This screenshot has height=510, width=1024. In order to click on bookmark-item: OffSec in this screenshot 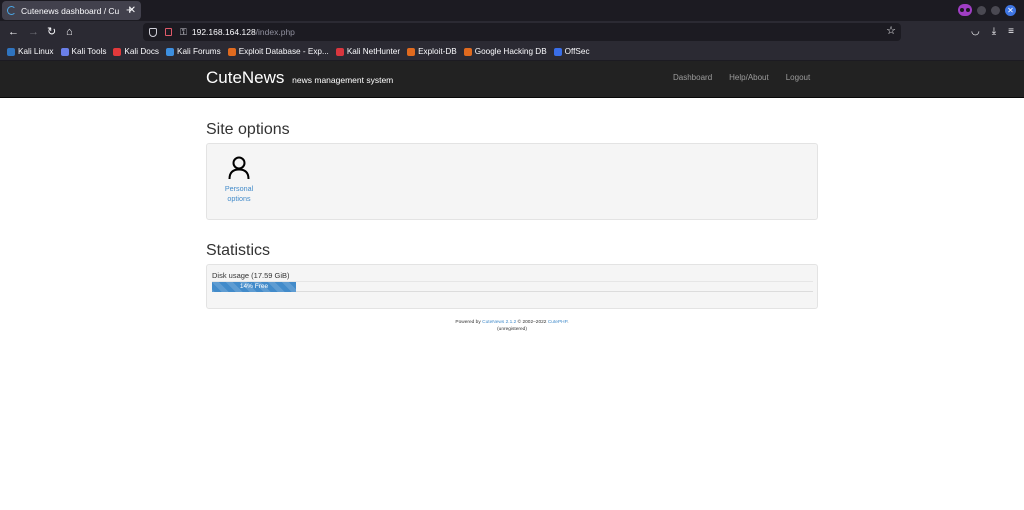, I will do `click(571, 51)`.